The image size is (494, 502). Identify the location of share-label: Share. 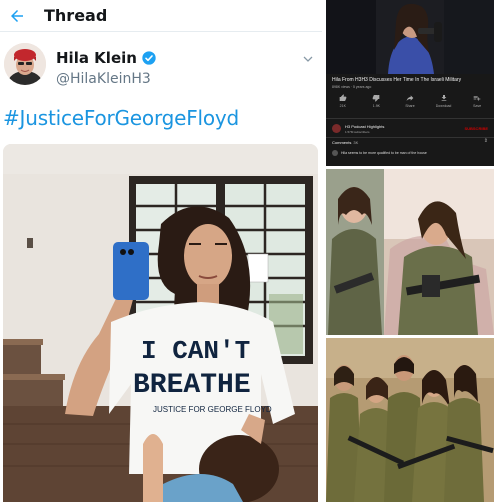
(410, 106).